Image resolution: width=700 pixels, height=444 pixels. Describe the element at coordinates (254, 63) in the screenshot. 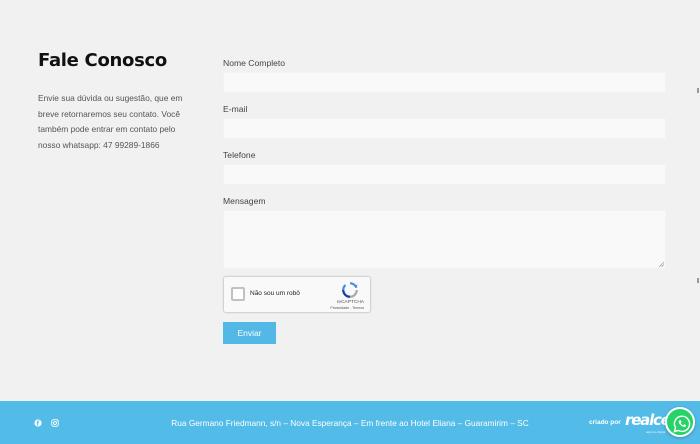

I see `name-label: Nome Completo` at that location.